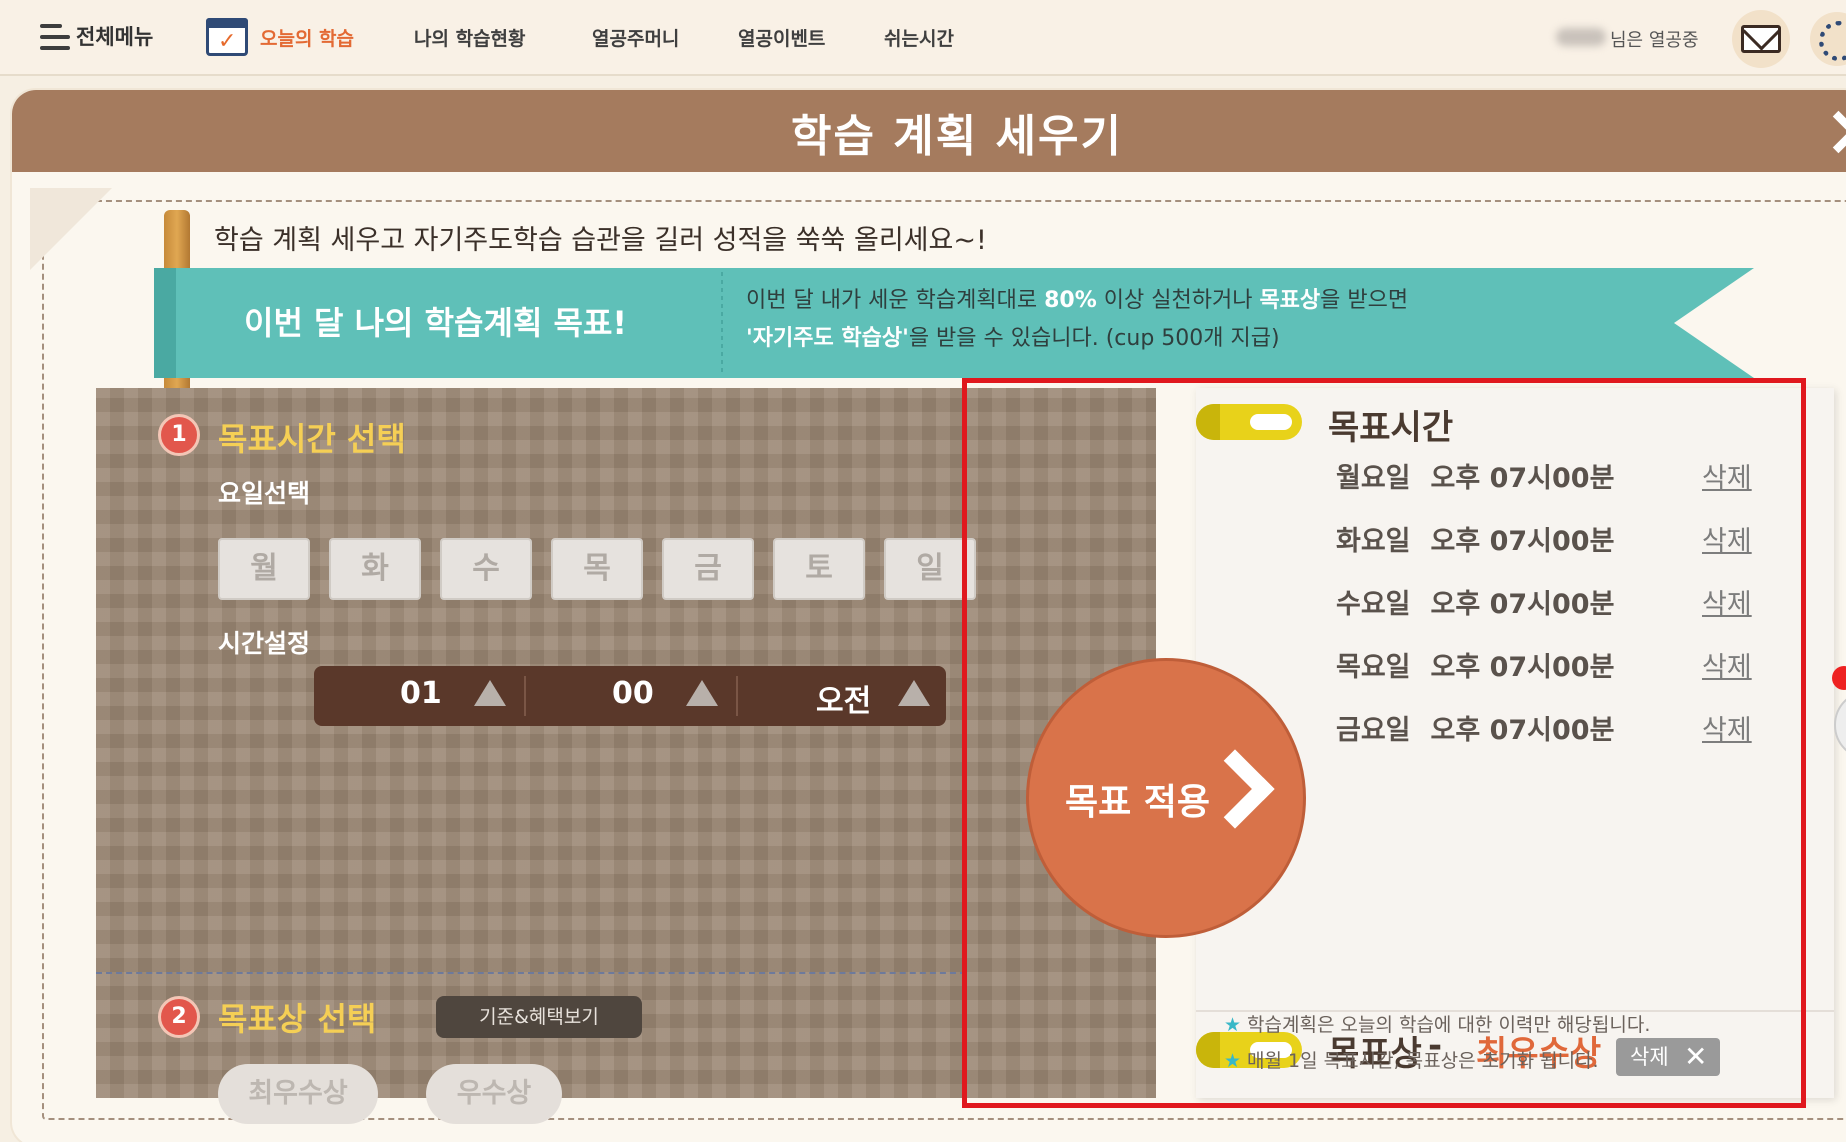 This screenshot has width=1846, height=1142. I want to click on hour-segment: 01, so click(419, 696).